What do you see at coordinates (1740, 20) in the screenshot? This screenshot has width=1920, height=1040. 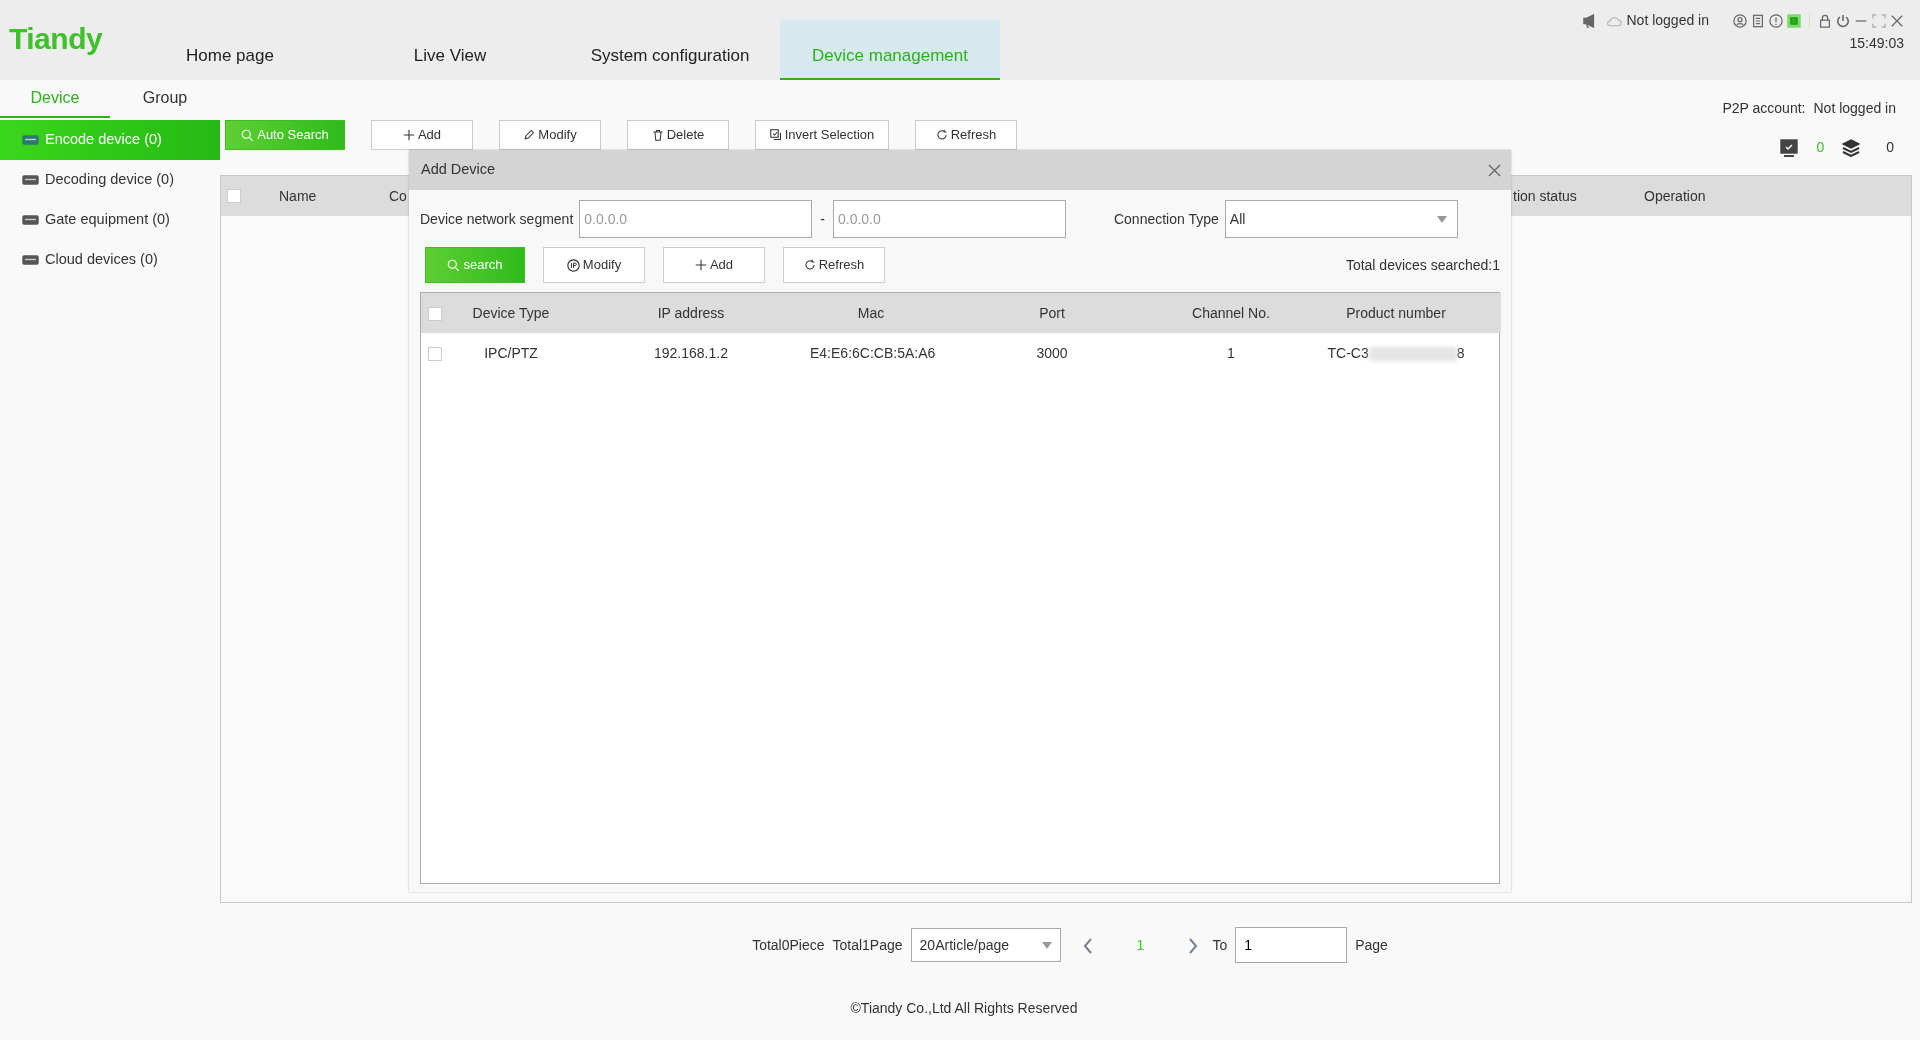 I see `user-icon` at bounding box center [1740, 20].